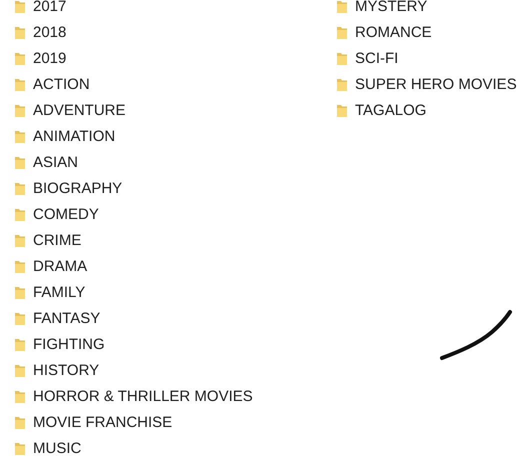  I want to click on folder-name: ADVENTURE, so click(79, 111).